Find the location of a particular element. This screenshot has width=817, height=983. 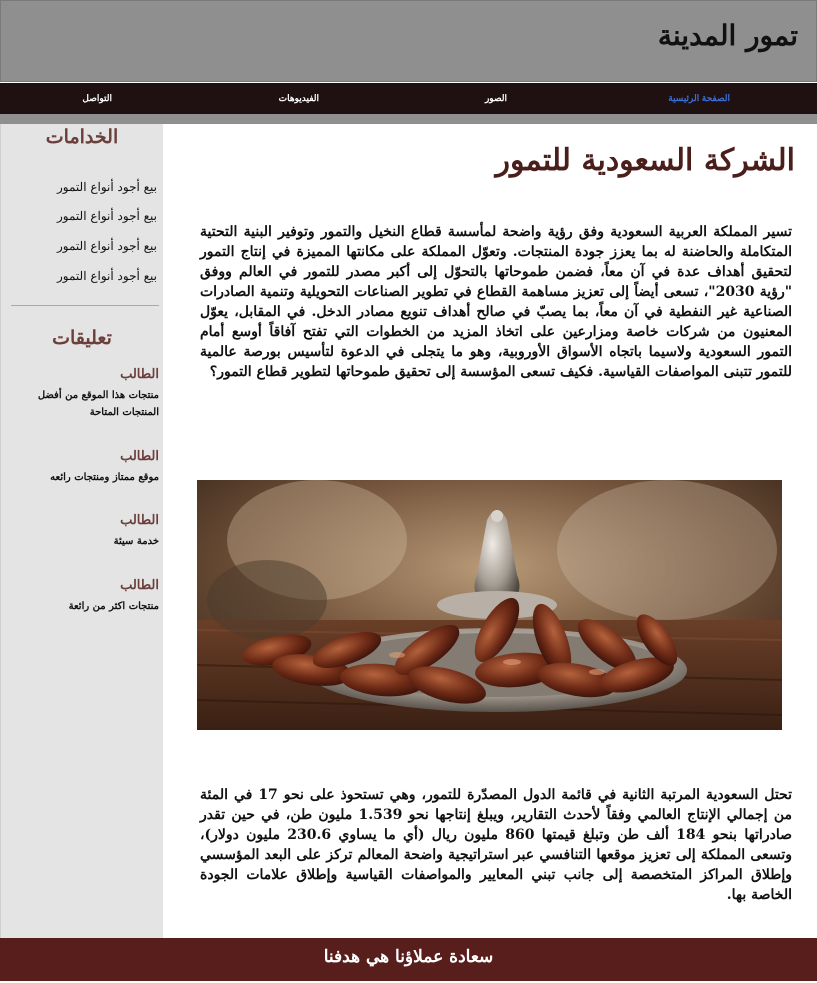

page-title: الشركة السعودية للتمور is located at coordinates (645, 160).